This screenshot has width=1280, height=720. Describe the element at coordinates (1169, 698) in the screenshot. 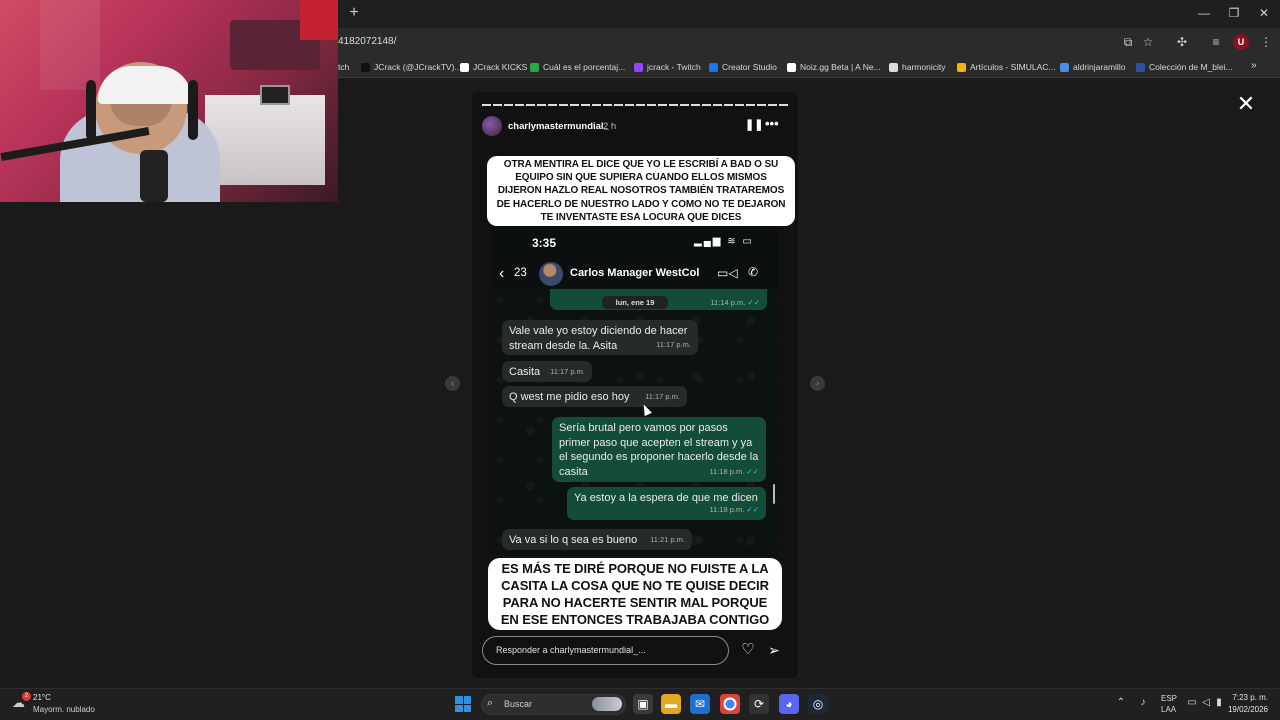

I see `input-language: ESP` at that location.